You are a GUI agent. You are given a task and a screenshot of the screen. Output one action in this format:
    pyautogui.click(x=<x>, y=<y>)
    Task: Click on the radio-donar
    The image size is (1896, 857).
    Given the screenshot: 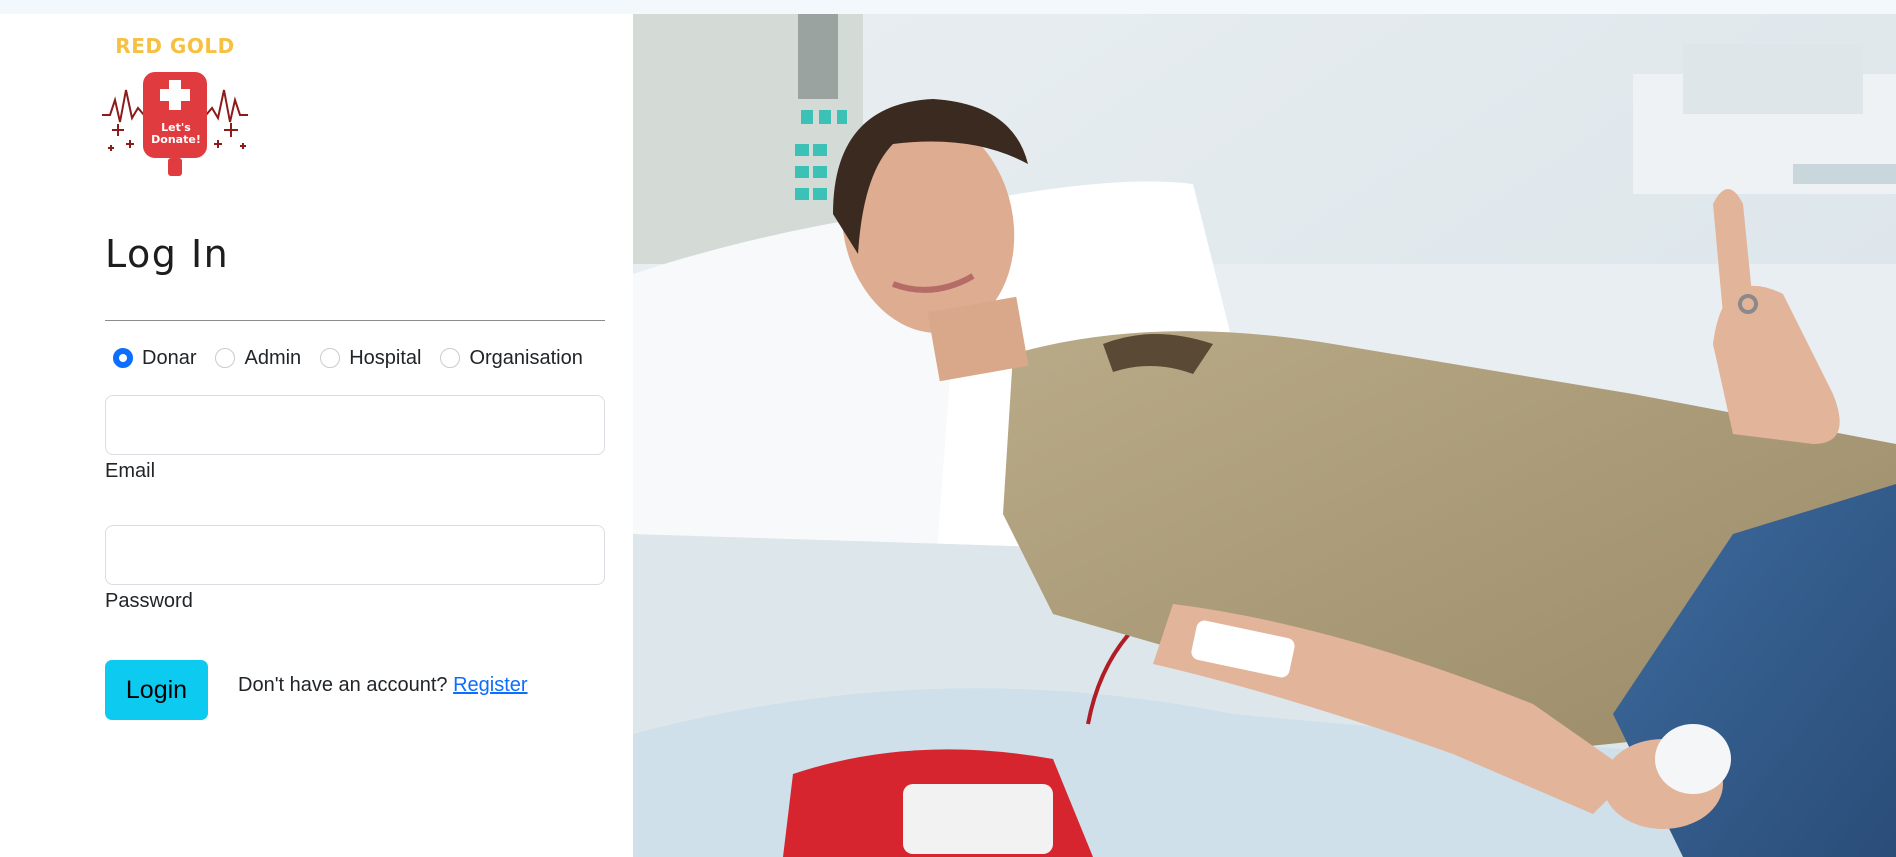 What is the action you would take?
    pyautogui.click(x=123, y=358)
    